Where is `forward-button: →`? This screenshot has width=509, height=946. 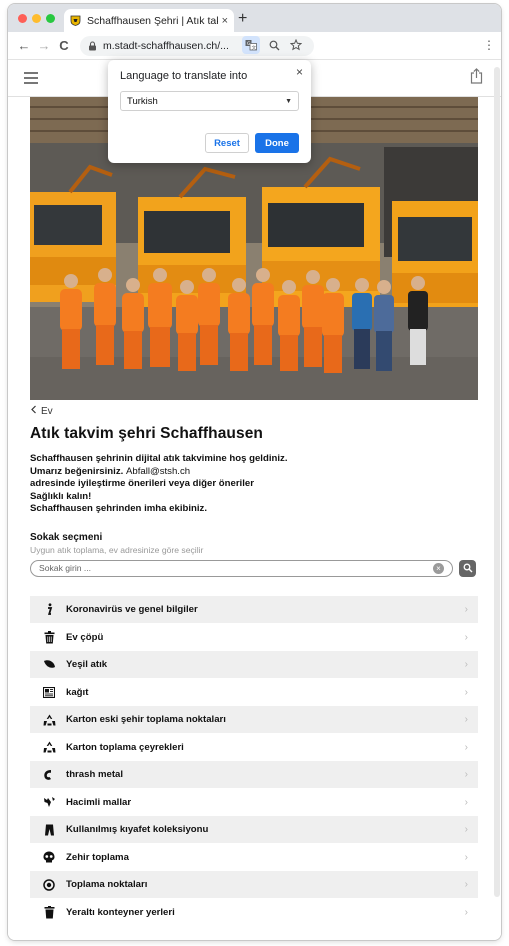 forward-button: → is located at coordinates (44, 45).